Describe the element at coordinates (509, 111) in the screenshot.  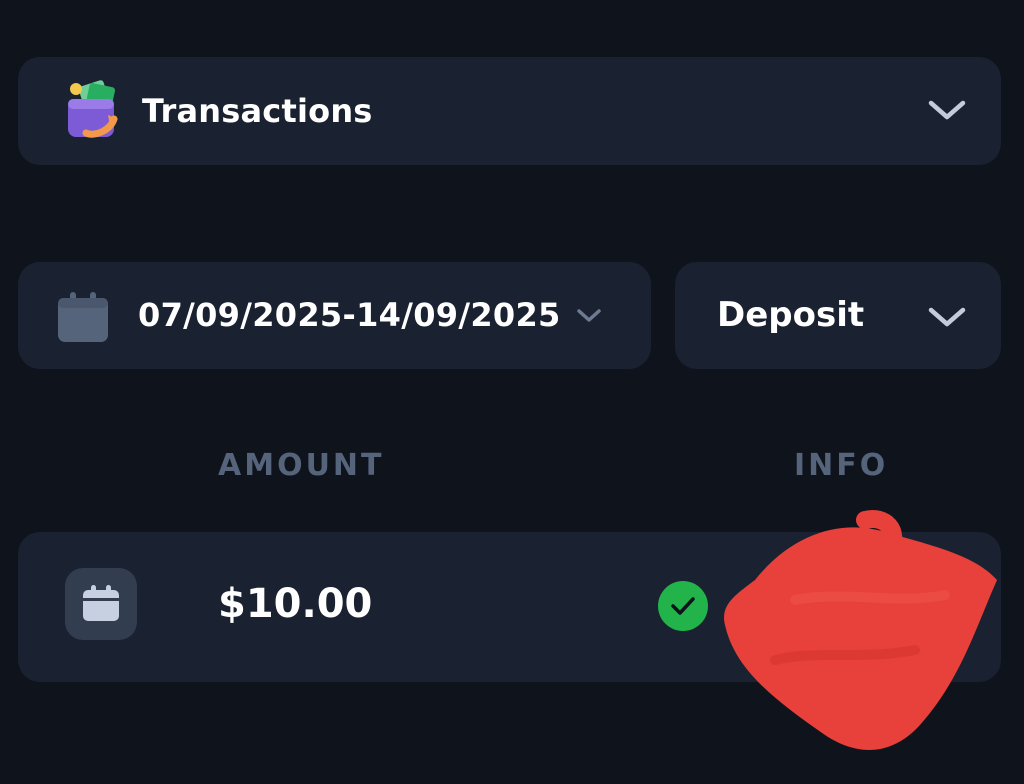
I see `transactions-dropdown: Transactions` at that location.